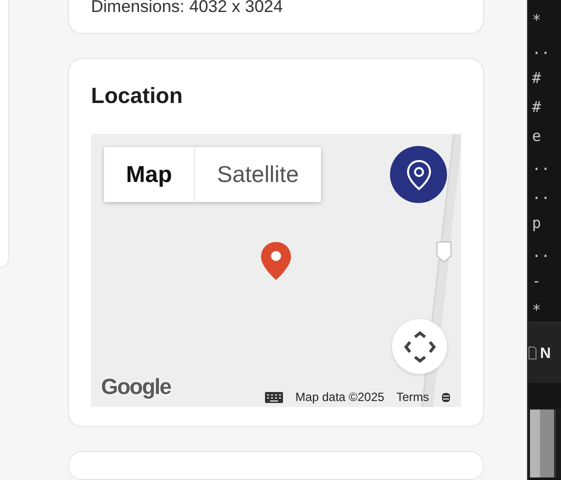  Describe the element at coordinates (274, 397) in the screenshot. I see `keyboard-icon` at that location.